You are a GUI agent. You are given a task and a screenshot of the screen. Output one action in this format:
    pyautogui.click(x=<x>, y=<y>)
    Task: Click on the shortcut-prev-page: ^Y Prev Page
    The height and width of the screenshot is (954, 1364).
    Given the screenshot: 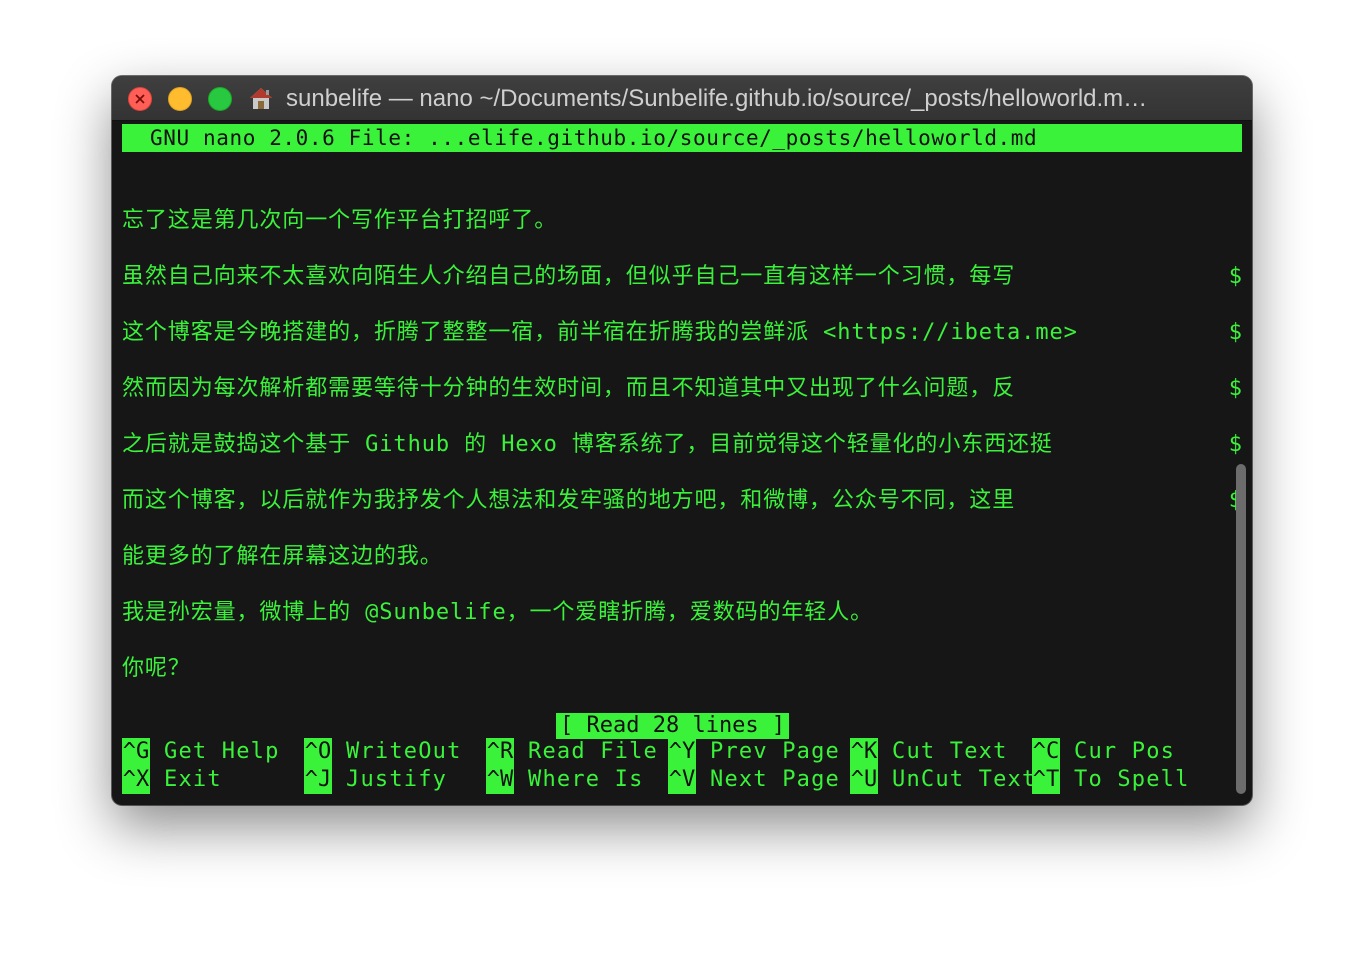 What is the action you would take?
    pyautogui.click(x=754, y=752)
    